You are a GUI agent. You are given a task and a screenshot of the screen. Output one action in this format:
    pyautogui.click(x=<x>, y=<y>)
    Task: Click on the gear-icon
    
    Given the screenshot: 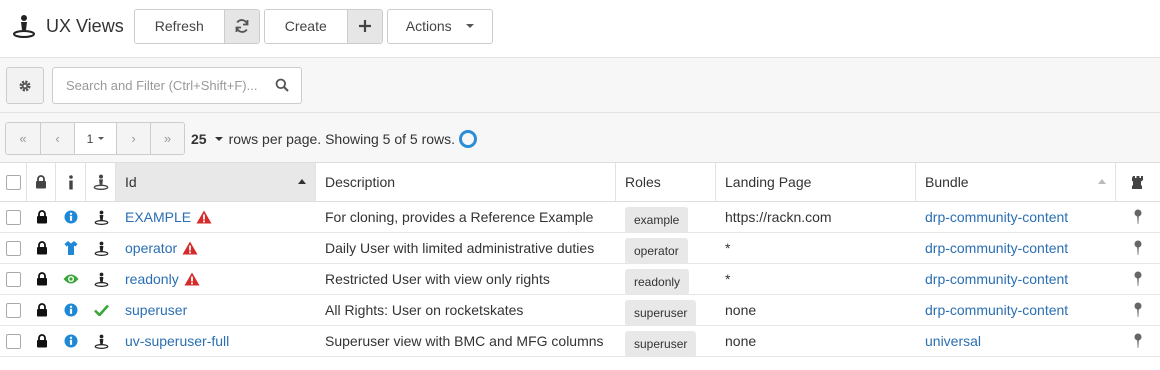 What is the action you would take?
    pyautogui.click(x=25, y=85)
    